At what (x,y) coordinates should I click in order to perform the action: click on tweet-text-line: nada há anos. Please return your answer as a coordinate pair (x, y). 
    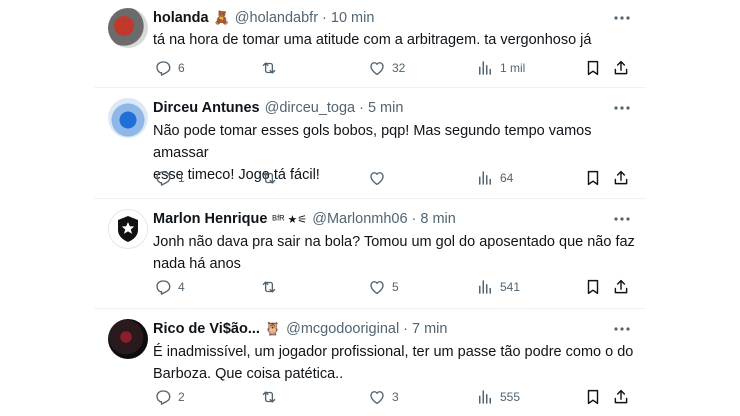
    Looking at the image, I should click on (197, 264).